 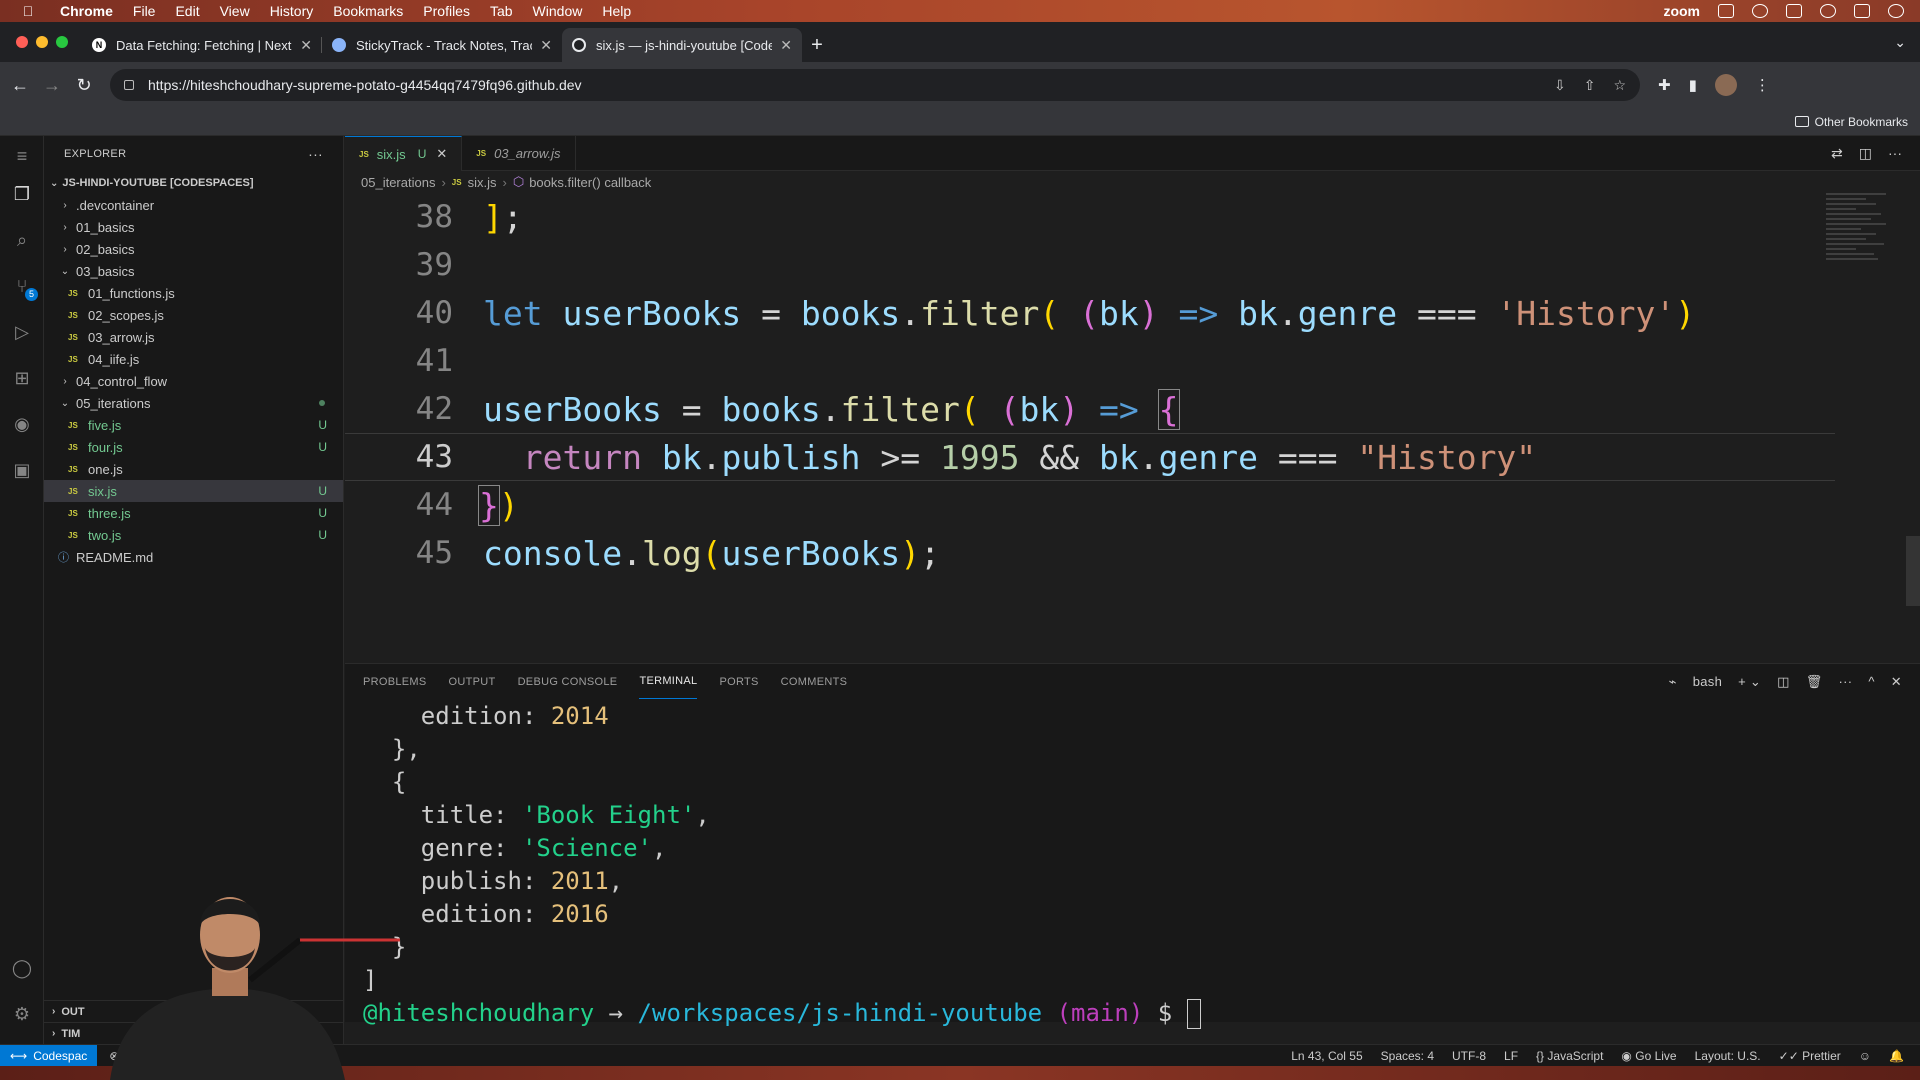 What do you see at coordinates (1760, 11) in the screenshot?
I see `gmail-icon` at bounding box center [1760, 11].